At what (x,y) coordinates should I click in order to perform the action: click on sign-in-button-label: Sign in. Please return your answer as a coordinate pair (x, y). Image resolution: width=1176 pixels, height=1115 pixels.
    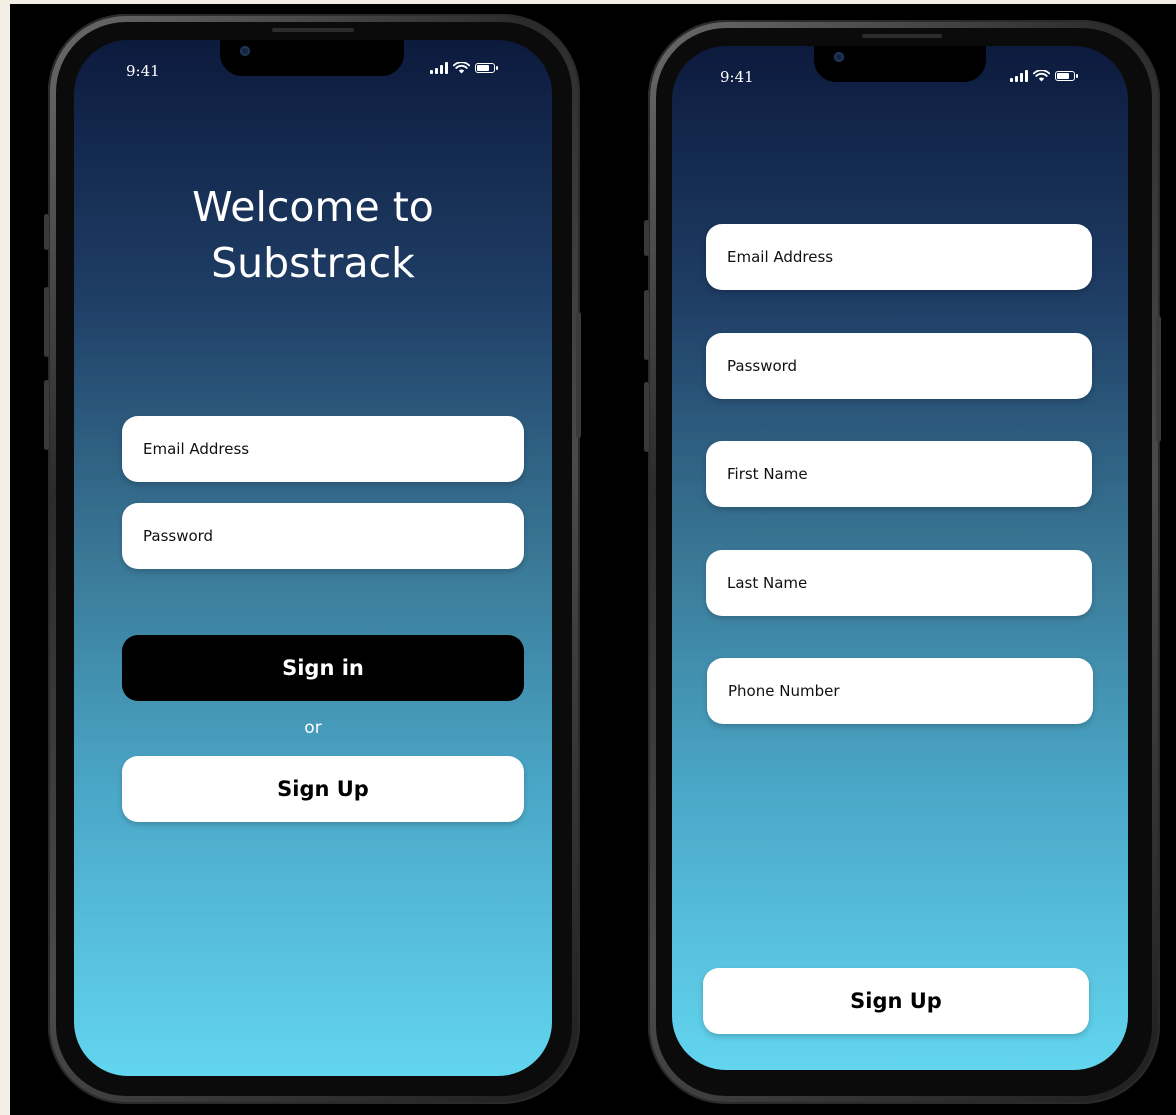
    Looking at the image, I should click on (323, 668).